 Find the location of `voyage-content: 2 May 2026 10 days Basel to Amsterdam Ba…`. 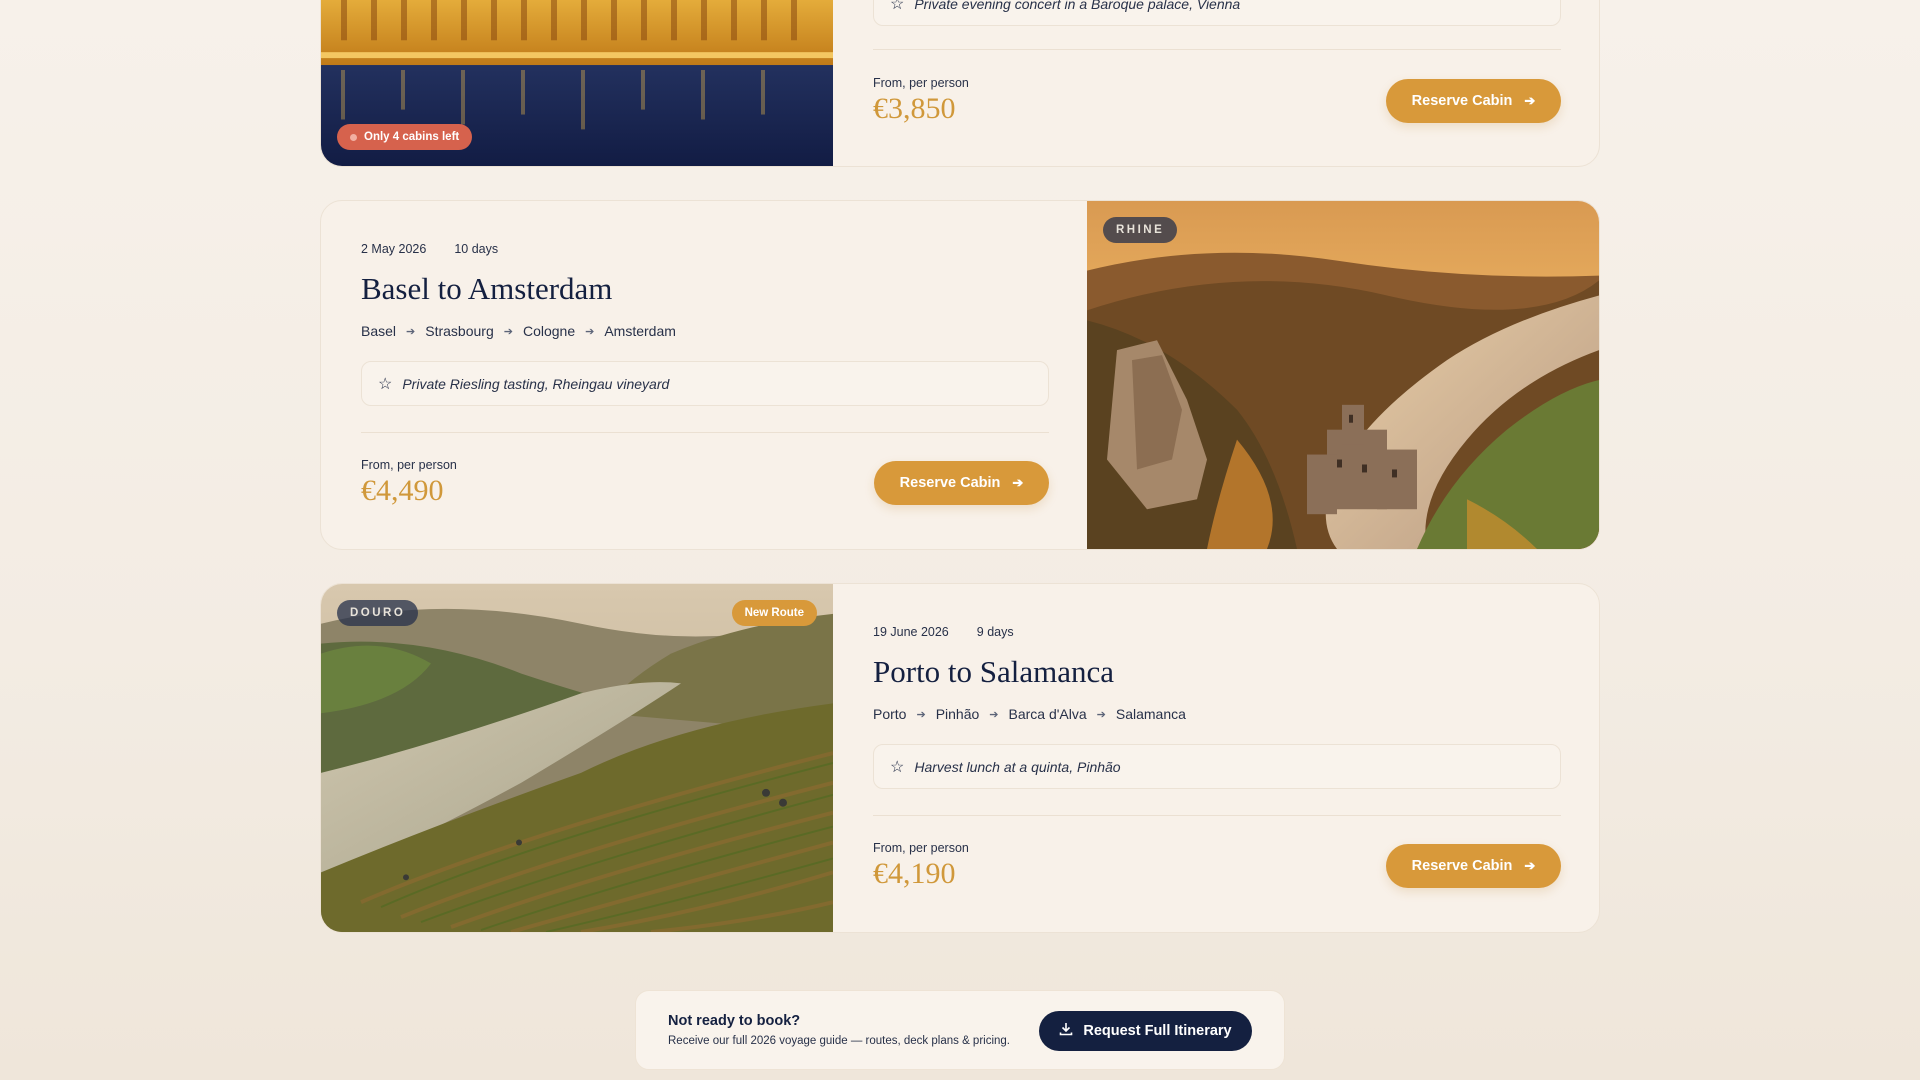

voyage-content: 2 May 2026 10 days Basel to Amsterdam Ba… is located at coordinates (705, 375).